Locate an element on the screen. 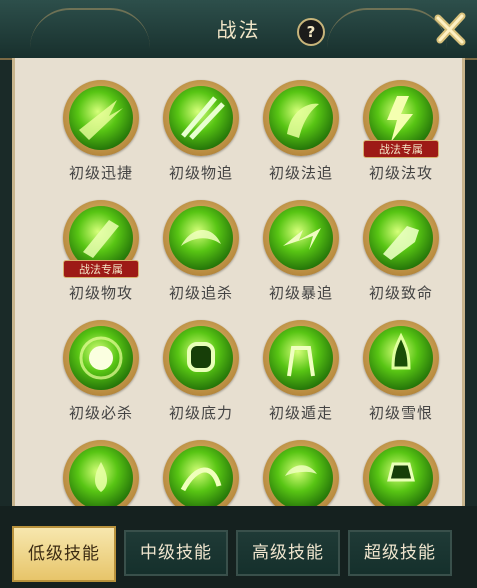 The height and width of the screenshot is (588, 477). close-button is located at coordinates (451, 29).